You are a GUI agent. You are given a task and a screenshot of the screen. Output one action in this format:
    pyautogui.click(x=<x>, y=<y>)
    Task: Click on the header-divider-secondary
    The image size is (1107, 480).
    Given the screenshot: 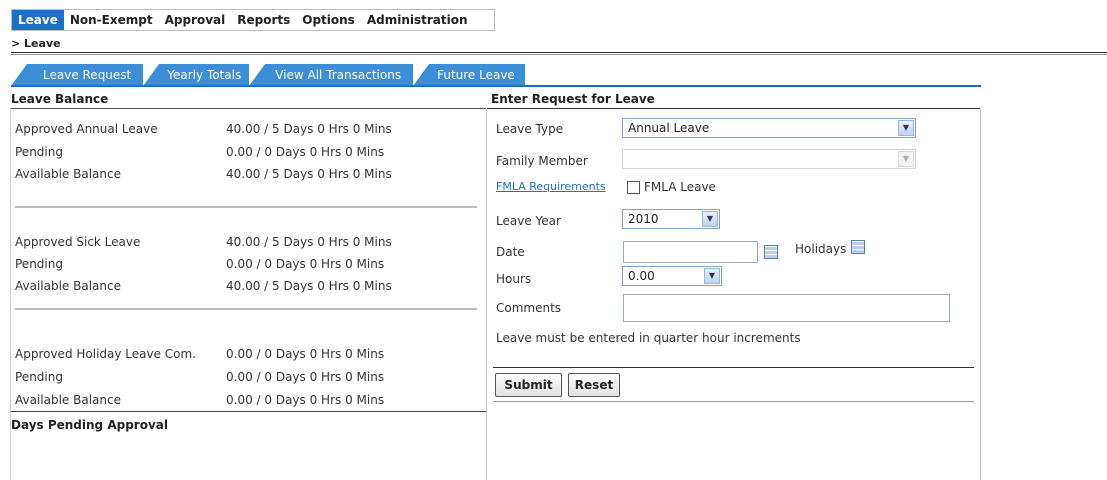 What is the action you would take?
    pyautogui.click(x=559, y=54)
    